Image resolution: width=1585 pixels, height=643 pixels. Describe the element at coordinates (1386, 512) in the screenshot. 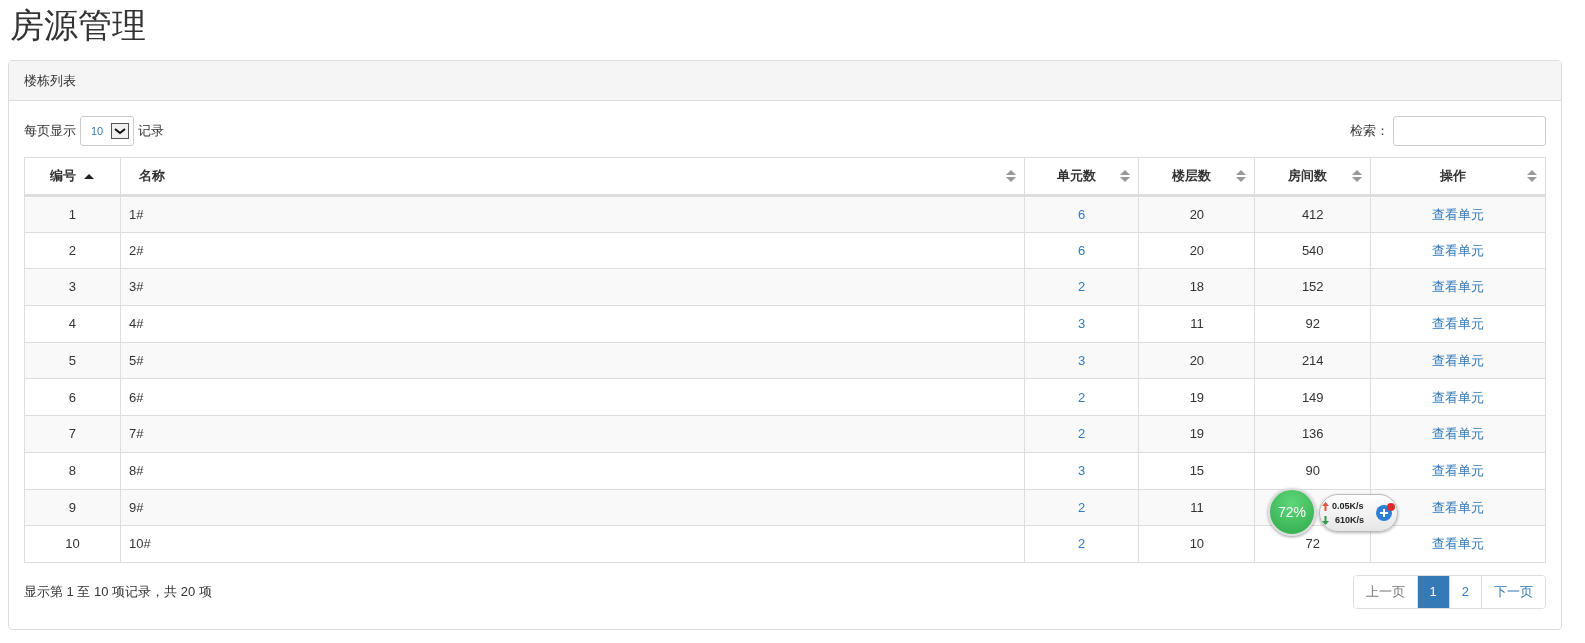

I see `plus-icon` at that location.